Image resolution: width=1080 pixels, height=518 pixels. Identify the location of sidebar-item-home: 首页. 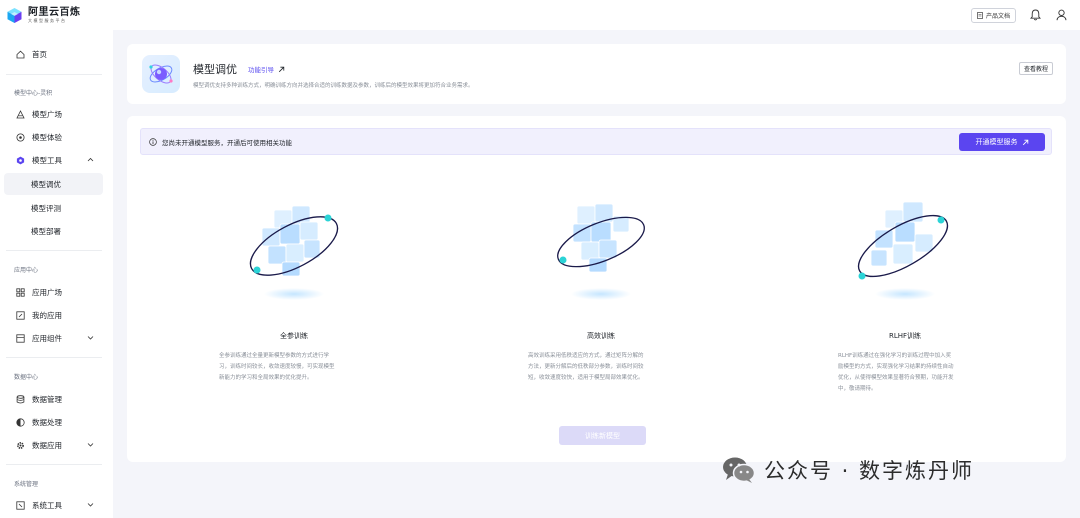
(53, 54).